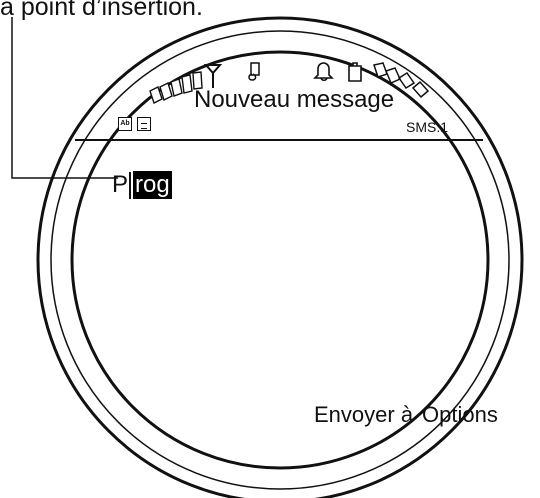 The height and width of the screenshot is (498, 540). I want to click on caption-text: a point d’insertion., so click(101, 10).